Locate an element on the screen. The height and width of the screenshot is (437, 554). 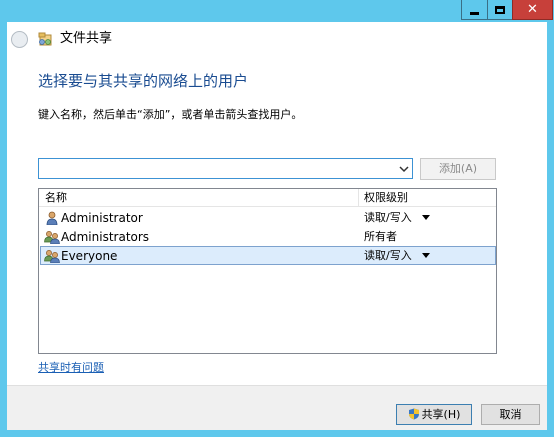
user-combobox is located at coordinates (225, 168).